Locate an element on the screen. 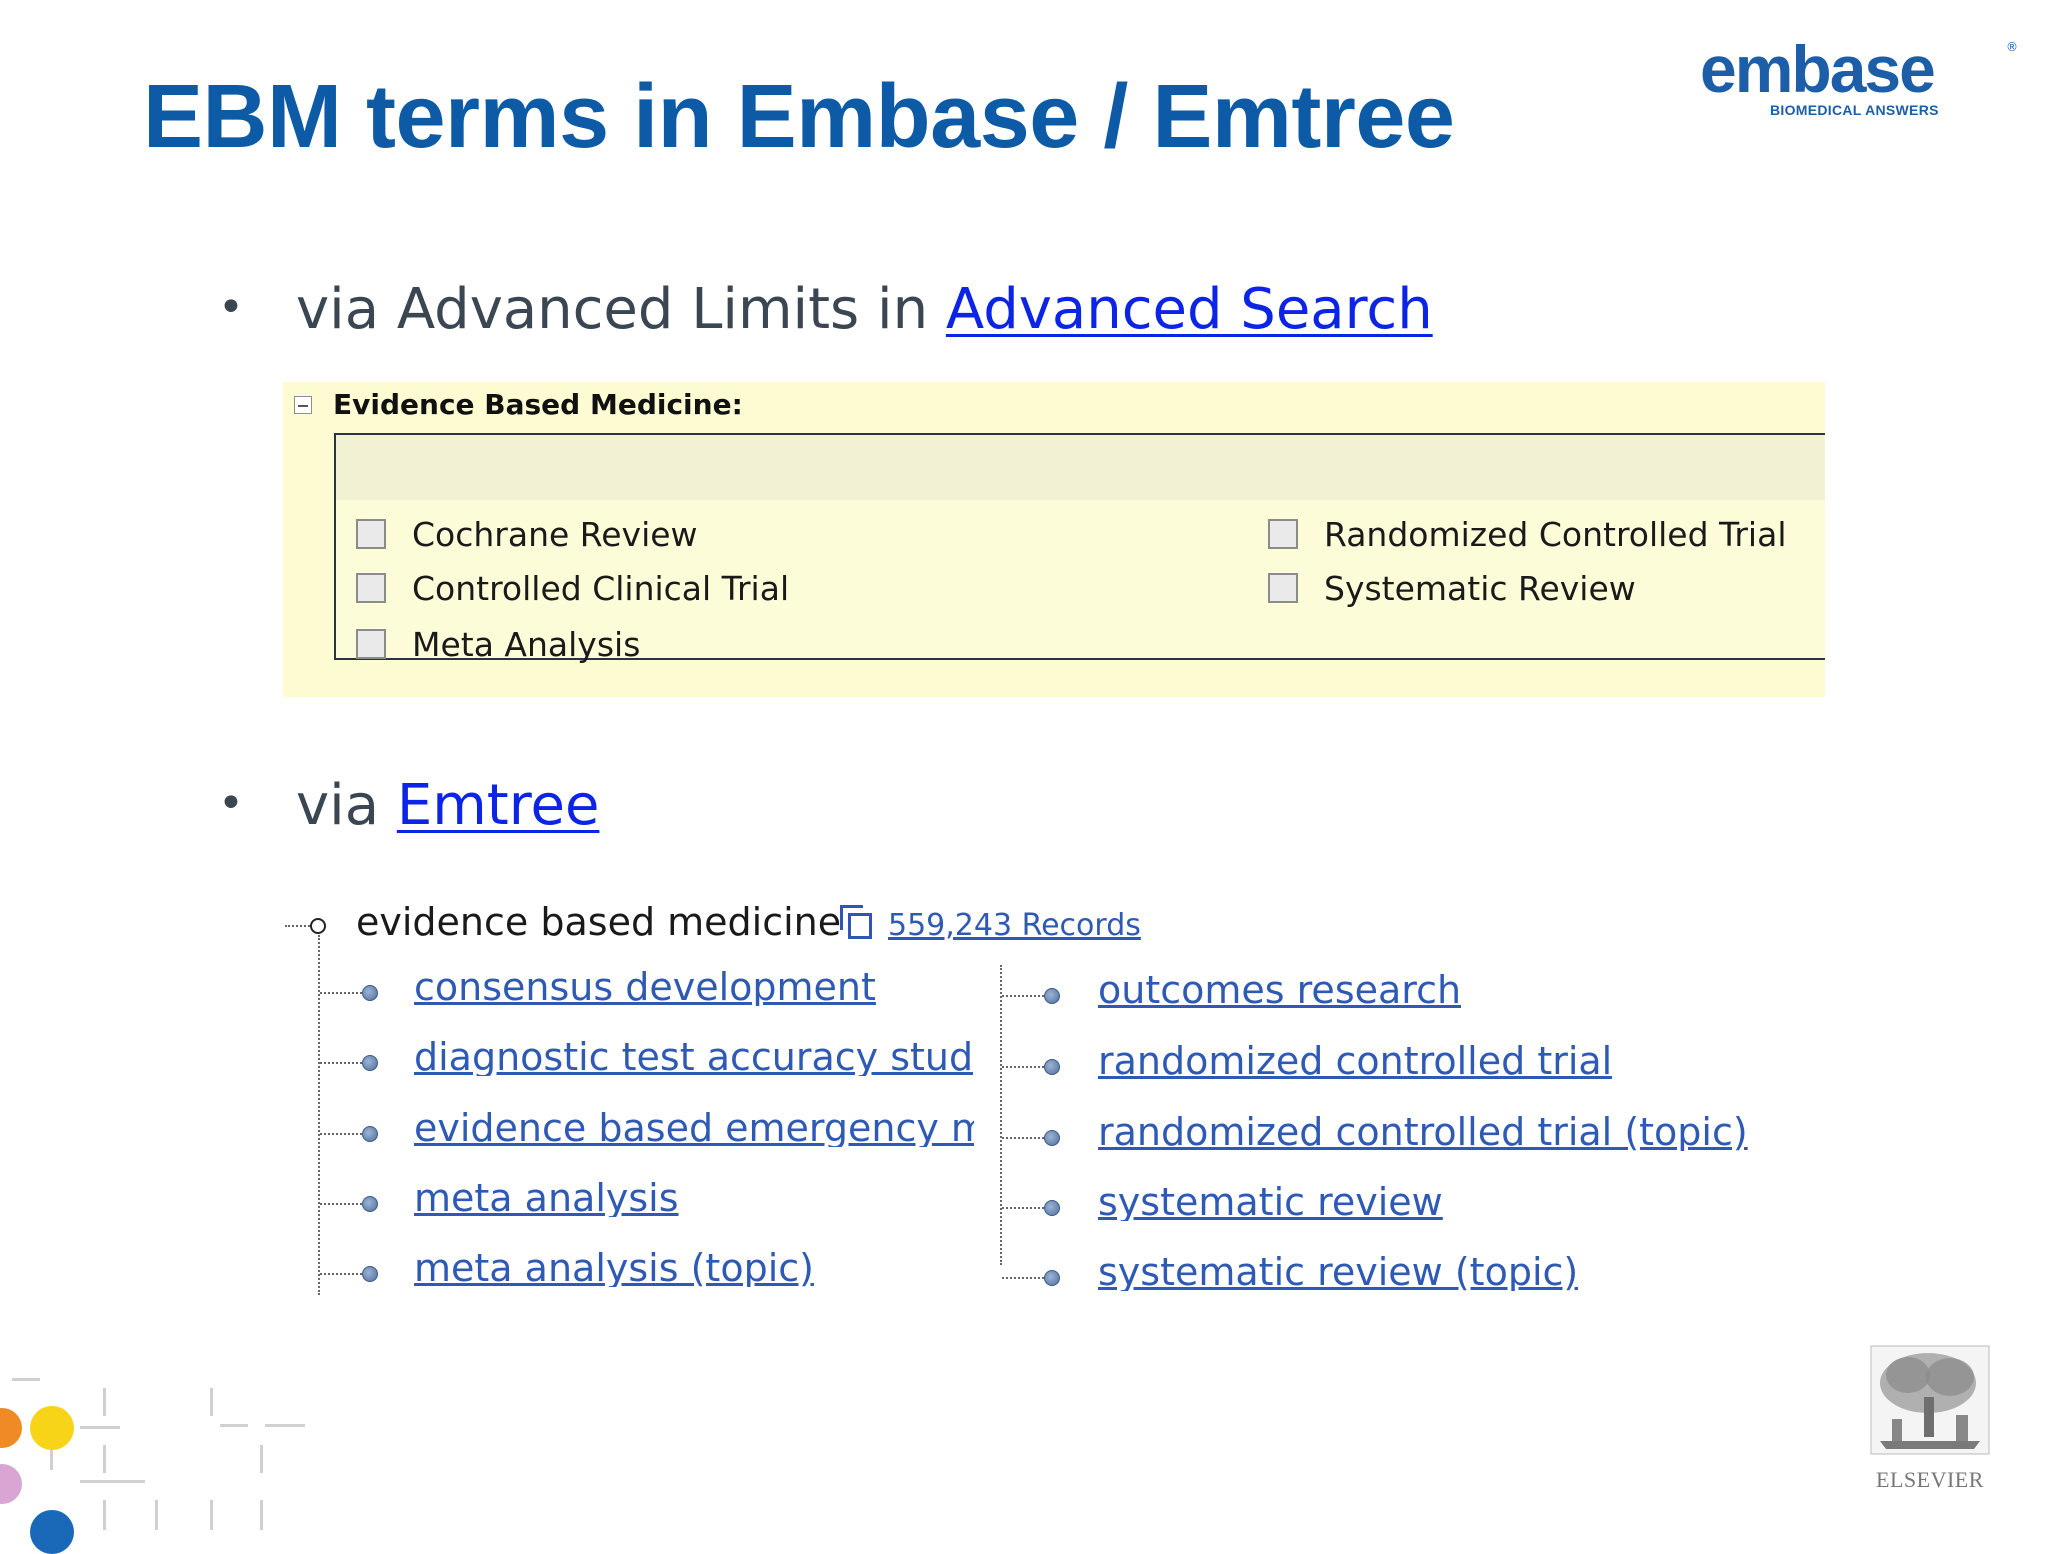 The image size is (2048, 1554). pink-dot is located at coordinates (11, 1484).